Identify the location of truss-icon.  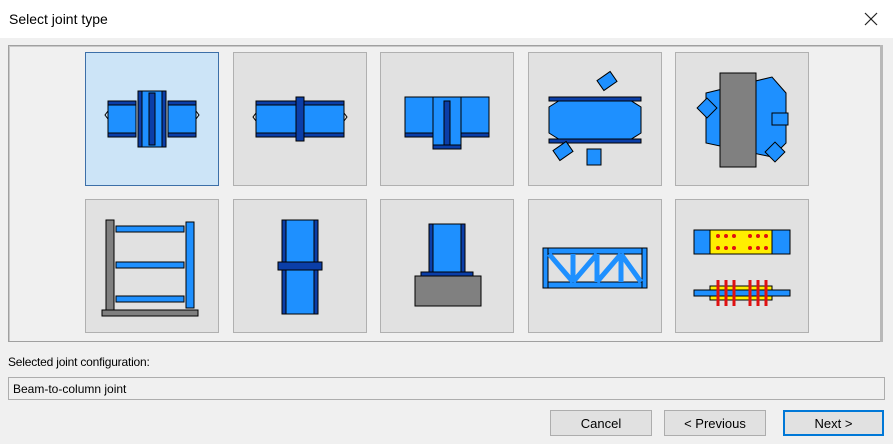
(595, 268).